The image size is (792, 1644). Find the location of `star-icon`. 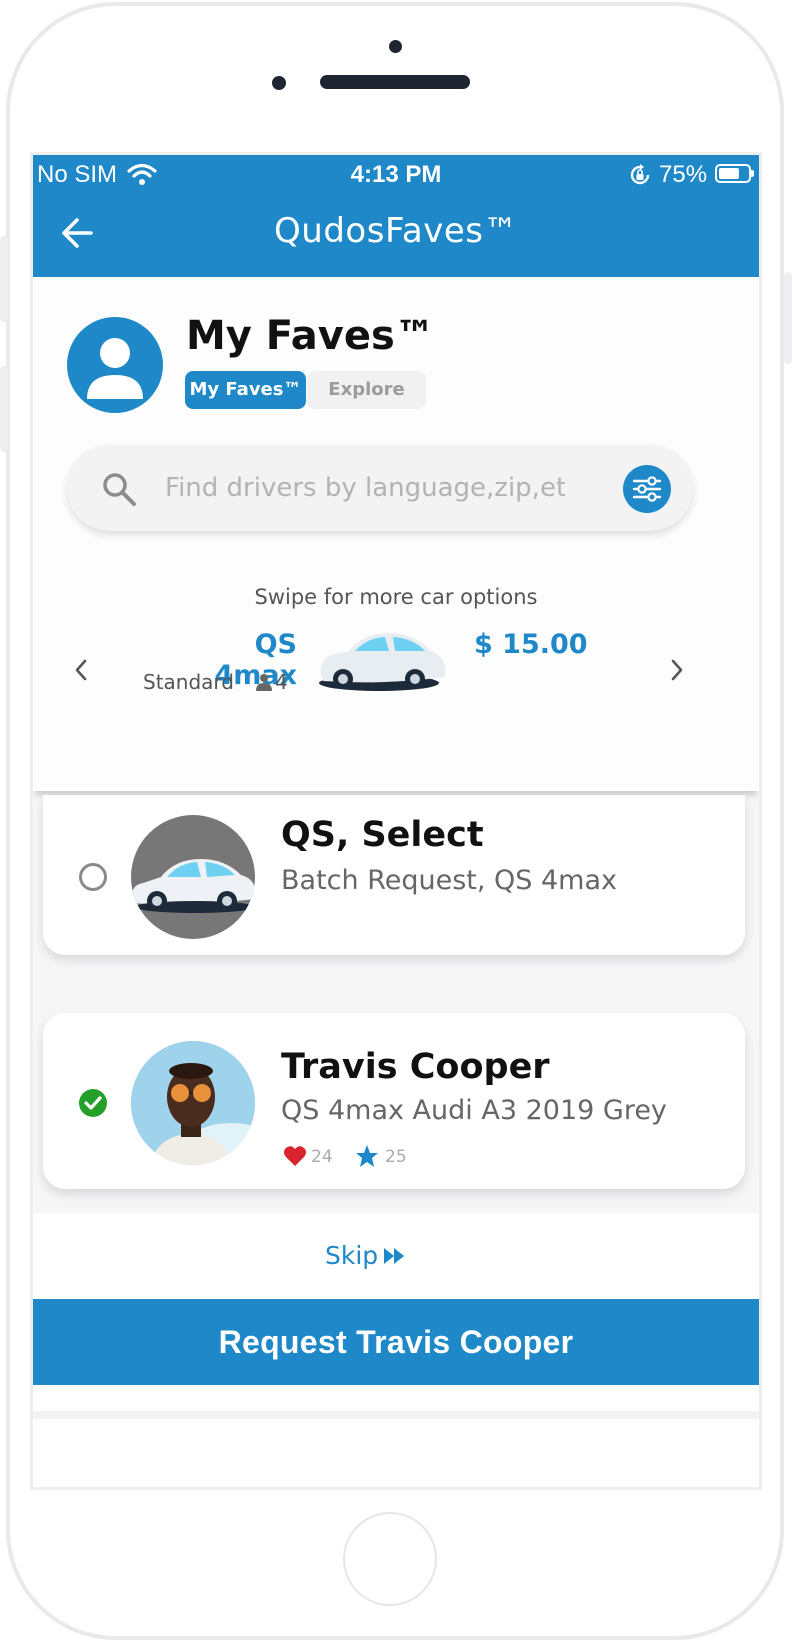

star-icon is located at coordinates (367, 1156).